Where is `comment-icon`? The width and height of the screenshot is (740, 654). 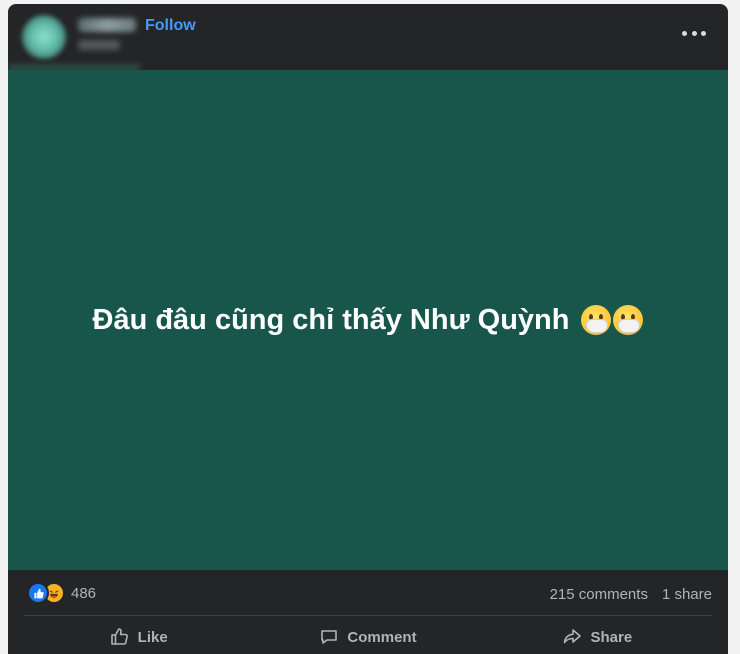 comment-icon is located at coordinates (329, 637).